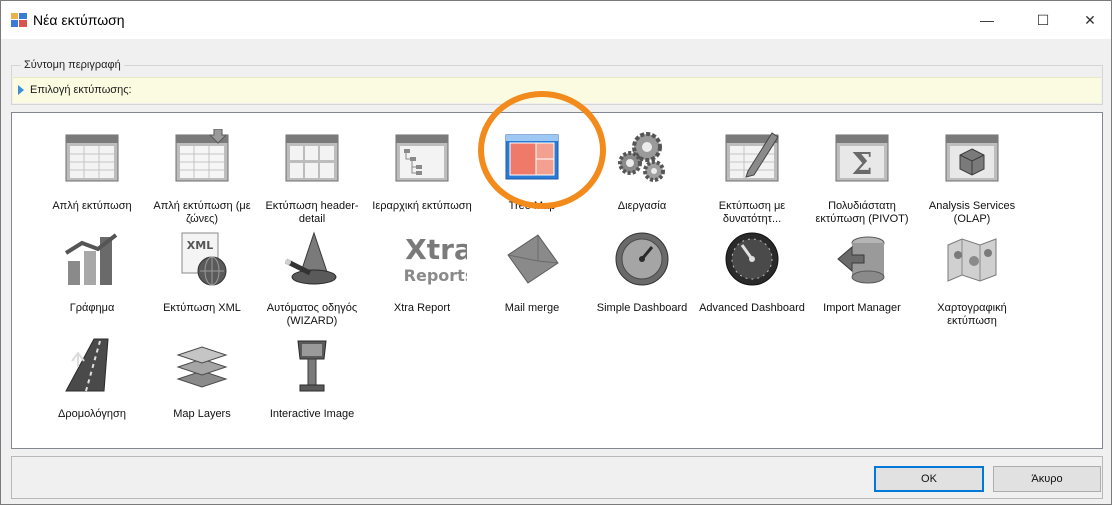  What do you see at coordinates (87, 365) in the screenshot?
I see `road-icon` at bounding box center [87, 365].